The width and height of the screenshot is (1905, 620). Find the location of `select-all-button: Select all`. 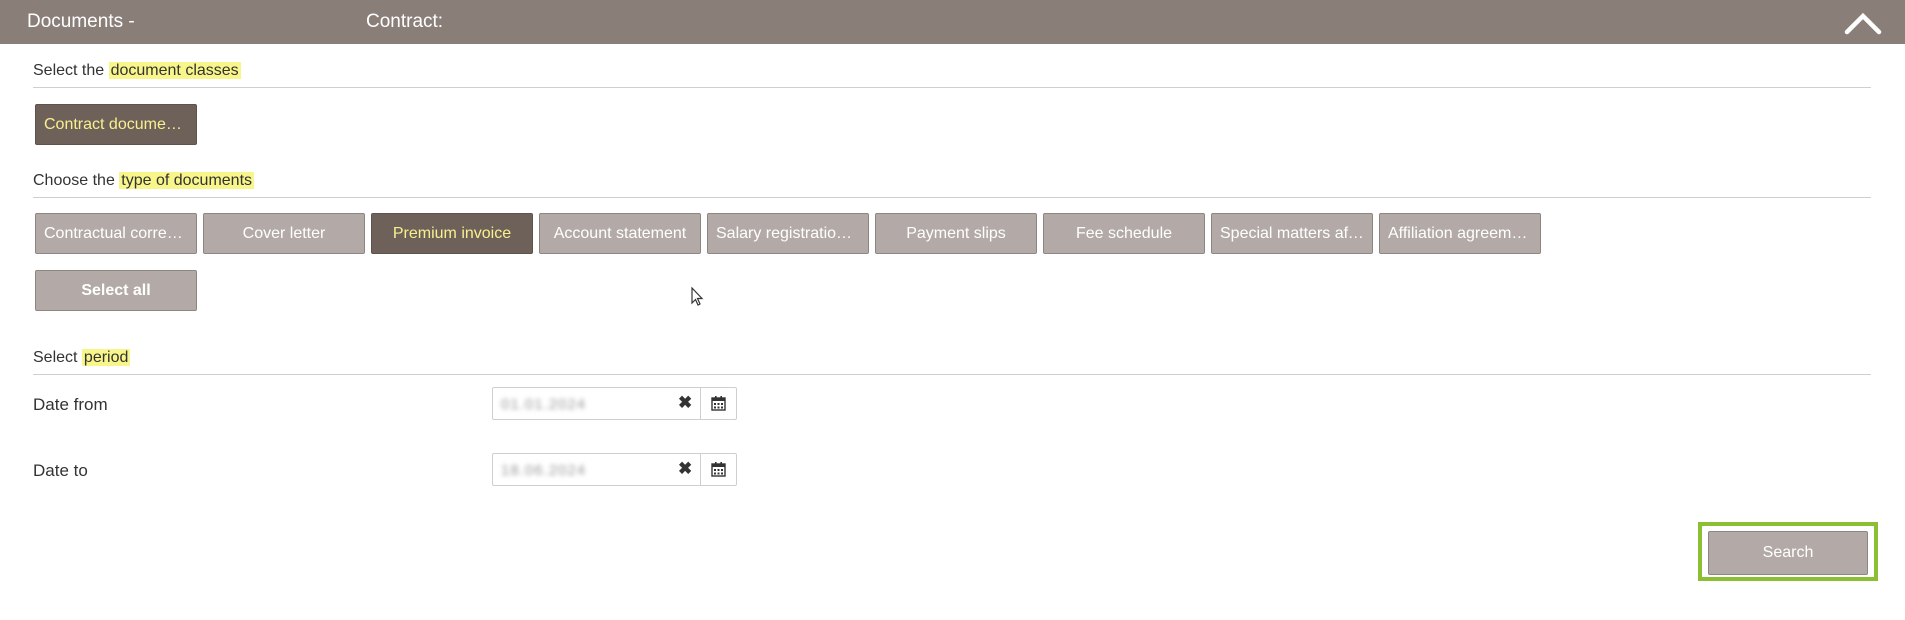

select-all-button: Select all is located at coordinates (116, 290).